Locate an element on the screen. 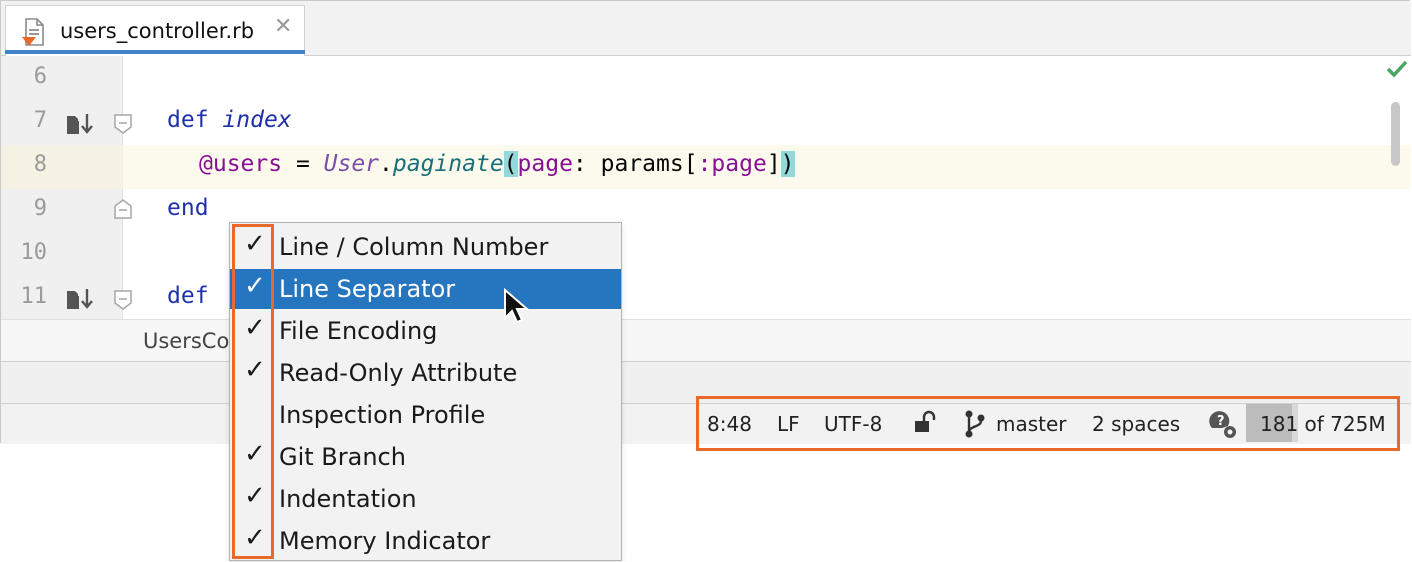  checkmarks-highlight is located at coordinates (253, 391).